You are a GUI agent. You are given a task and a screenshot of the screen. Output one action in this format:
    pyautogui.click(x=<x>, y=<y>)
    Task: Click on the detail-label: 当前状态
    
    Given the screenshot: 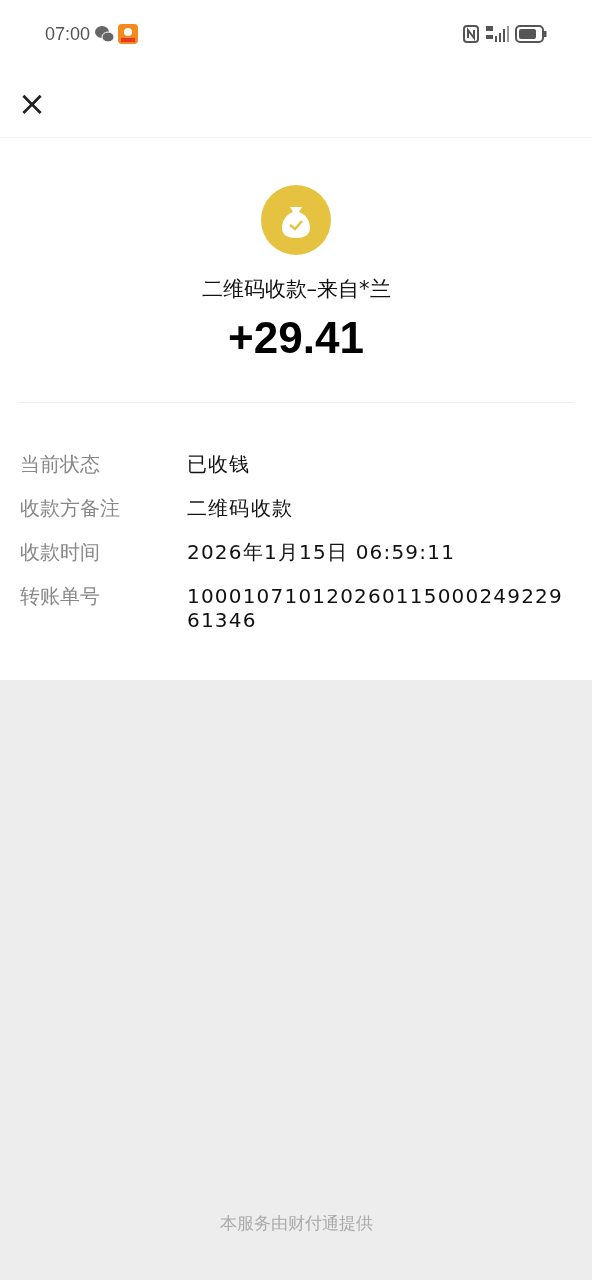 What is the action you would take?
    pyautogui.click(x=60, y=464)
    